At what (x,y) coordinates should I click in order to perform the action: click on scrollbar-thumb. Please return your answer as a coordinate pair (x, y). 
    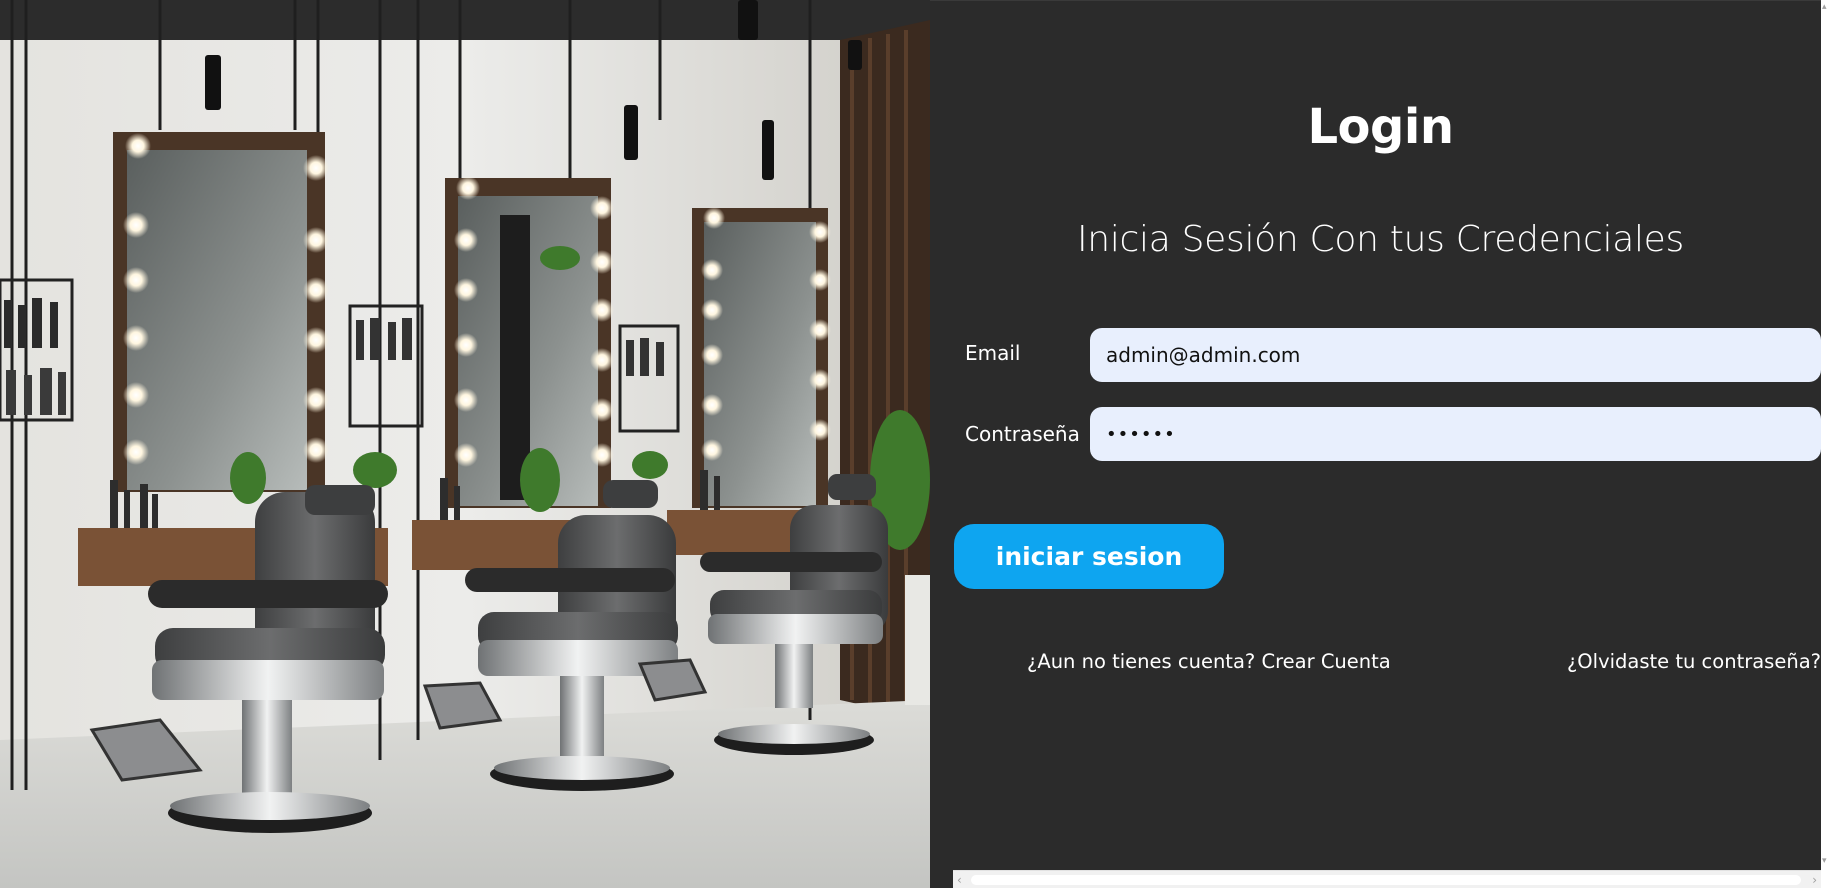
    Looking at the image, I should click on (1386, 880).